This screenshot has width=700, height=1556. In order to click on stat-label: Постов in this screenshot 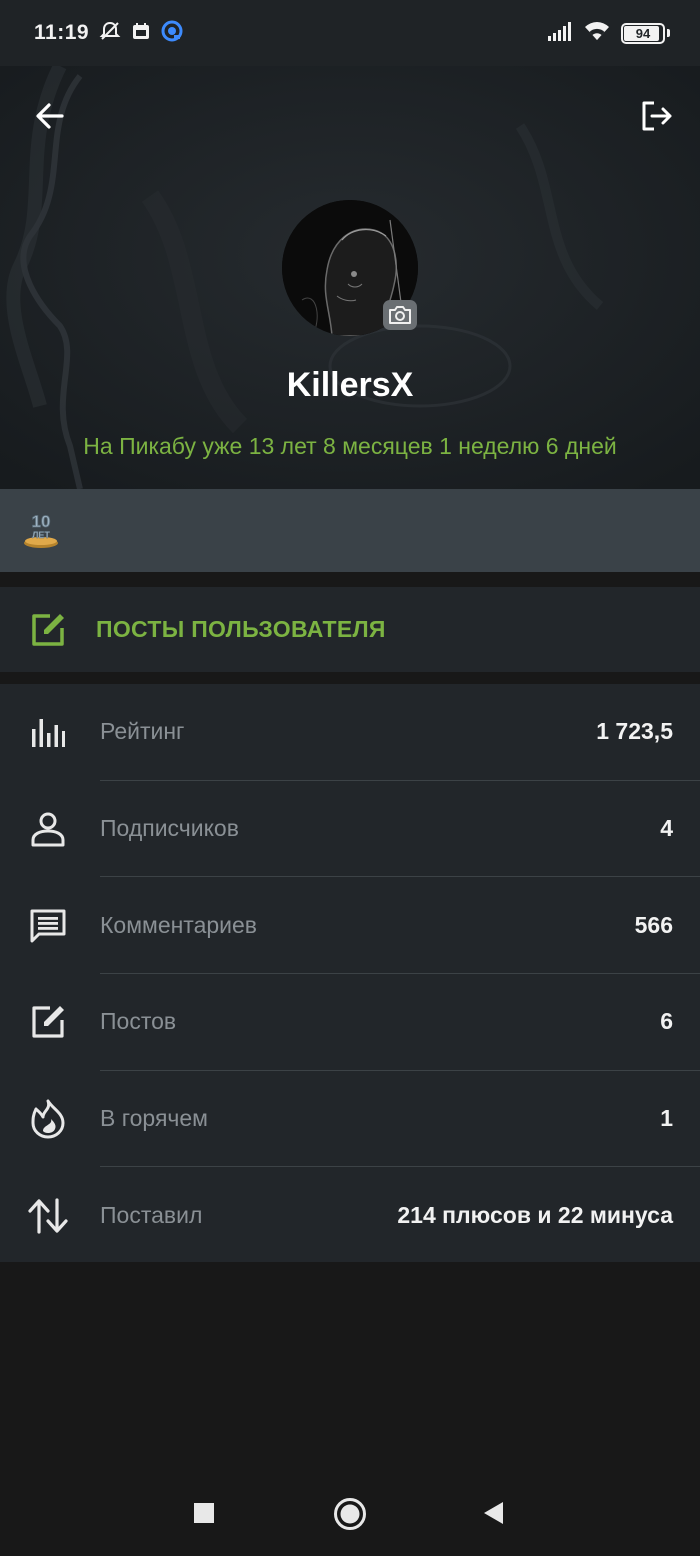, I will do `click(138, 1021)`.